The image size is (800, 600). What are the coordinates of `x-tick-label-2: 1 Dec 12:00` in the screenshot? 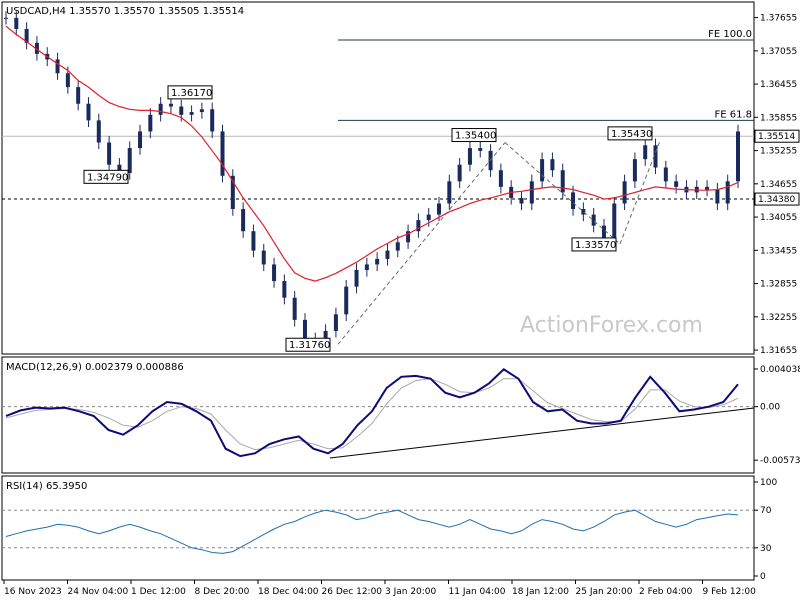 It's located at (158, 592).